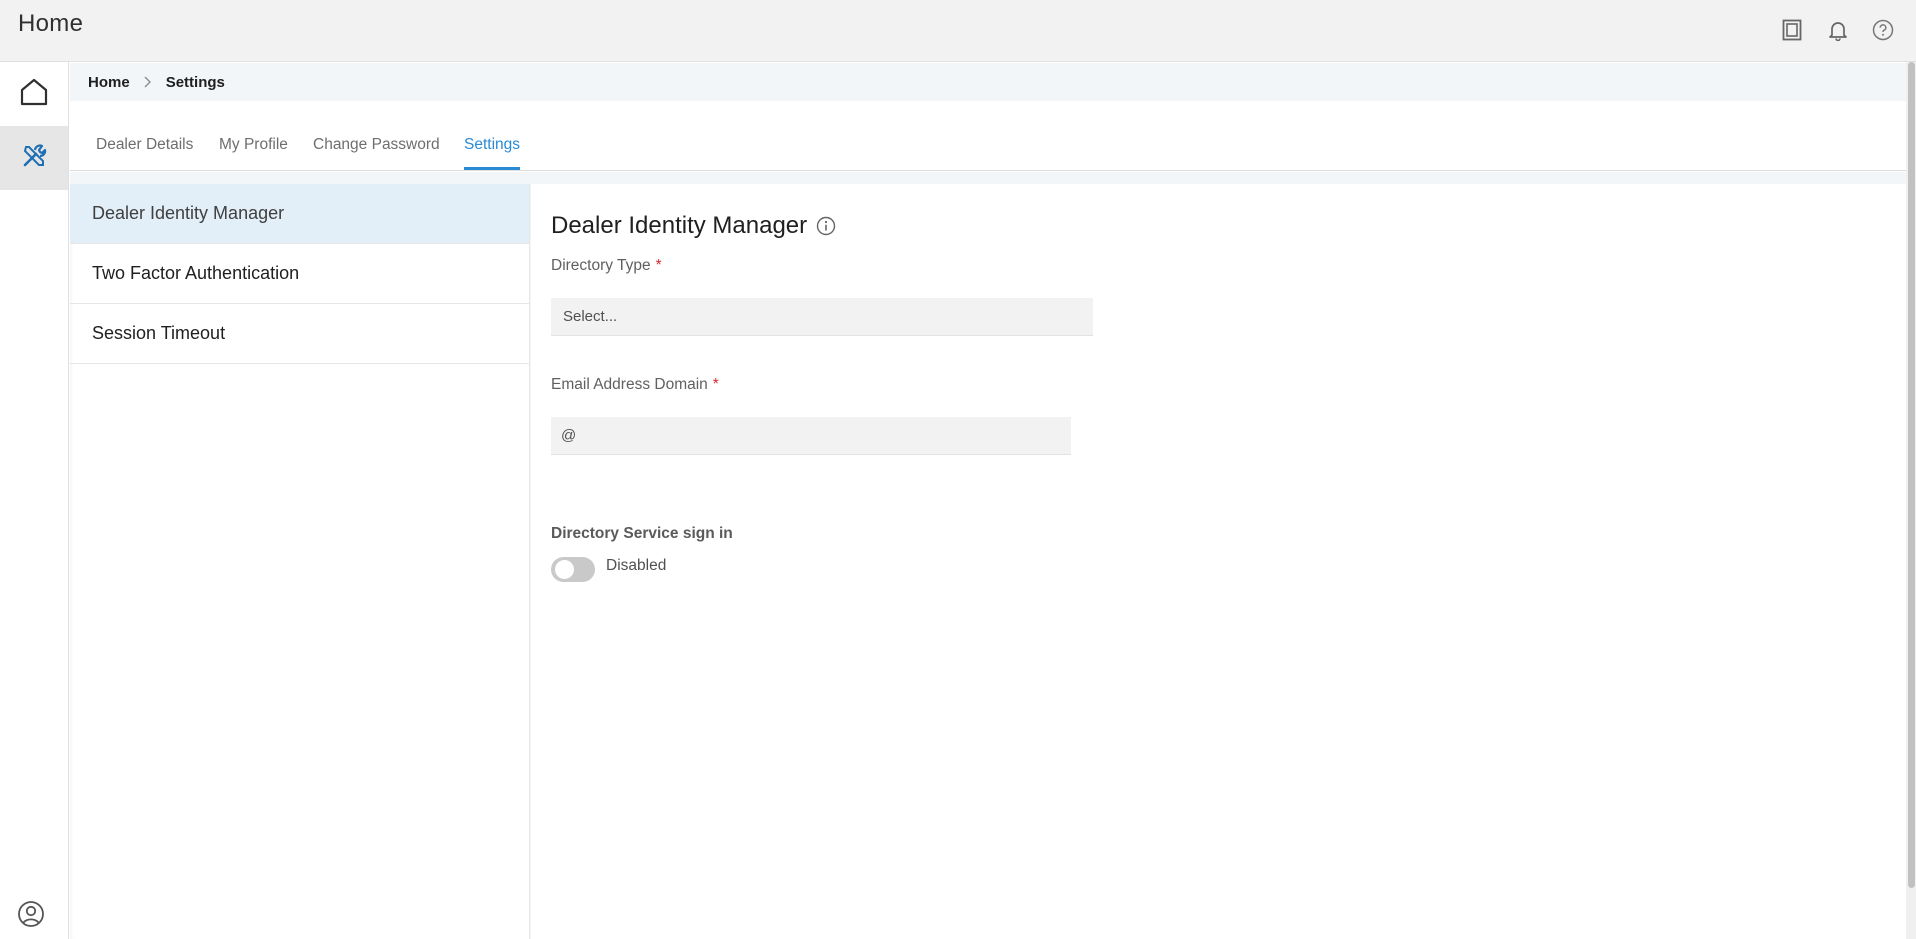  I want to click on email-domain-label: Email Address Domain *, so click(635, 385).